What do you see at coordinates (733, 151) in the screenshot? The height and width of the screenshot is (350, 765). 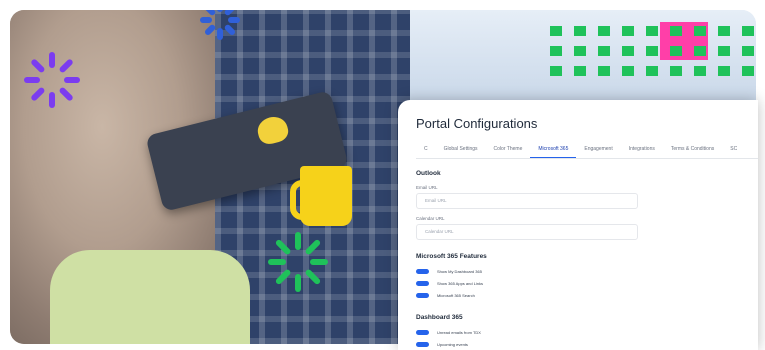 I see `tab-sc: SC` at bounding box center [733, 151].